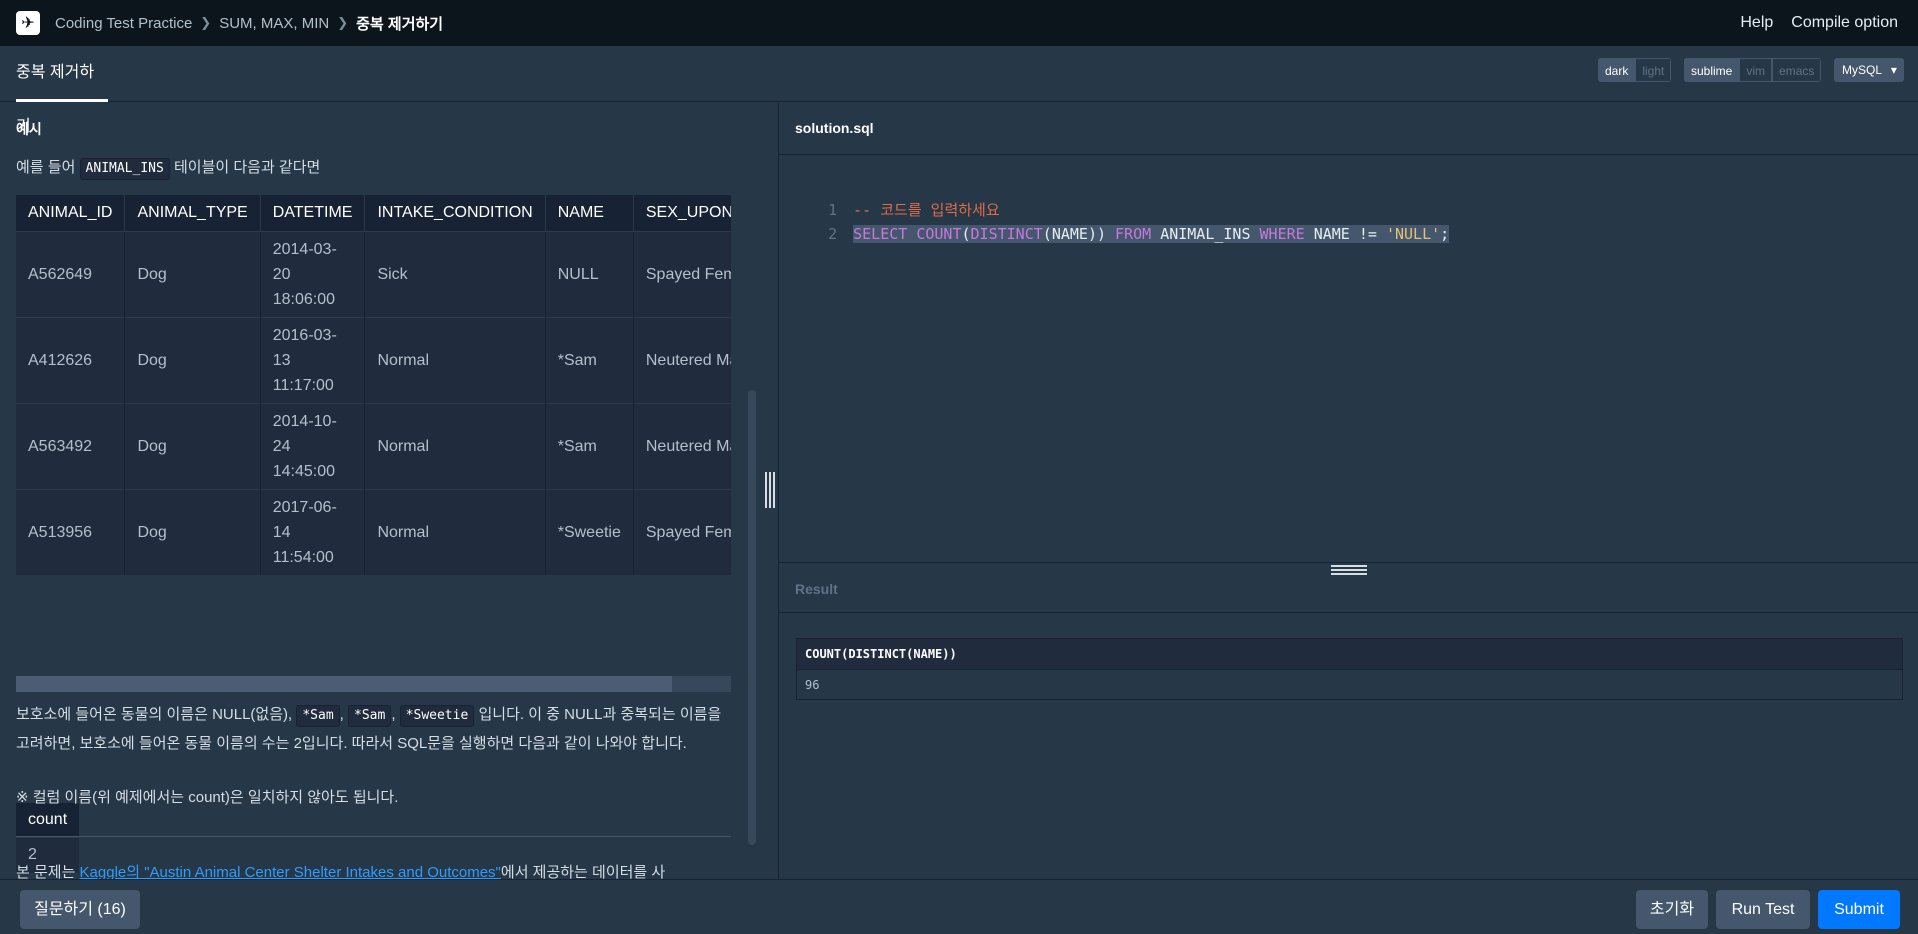 This screenshot has height=934, width=1918. What do you see at coordinates (29, 129) in the screenshot?
I see `section-title: 예시` at bounding box center [29, 129].